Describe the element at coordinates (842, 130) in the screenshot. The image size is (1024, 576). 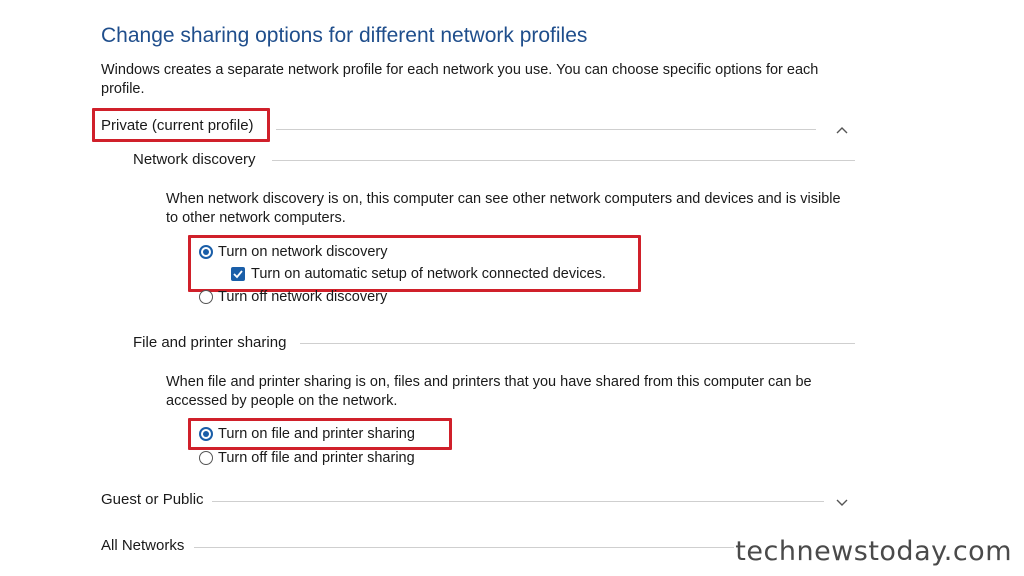
I see `chevron-up-icon` at that location.